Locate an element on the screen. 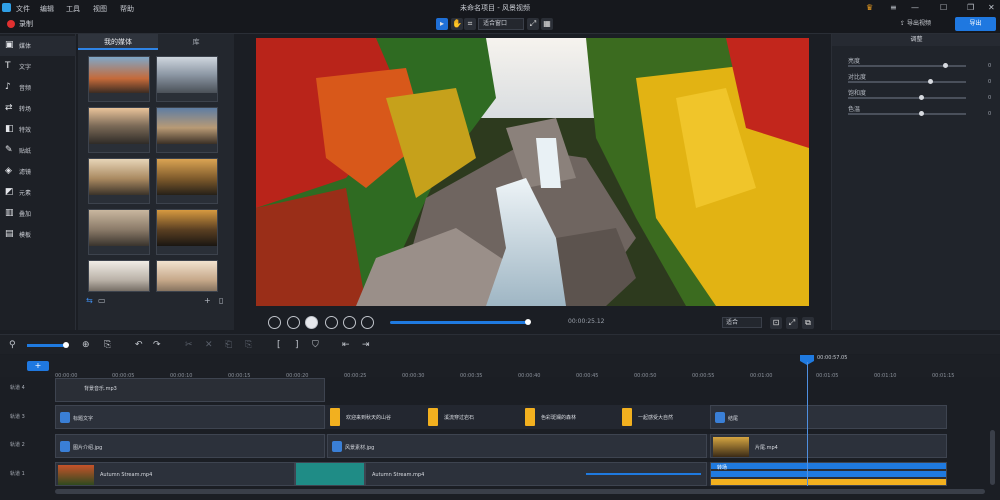 This screenshot has height=500, width=1000. prev-marker-icon: ⇤ is located at coordinates (346, 345).